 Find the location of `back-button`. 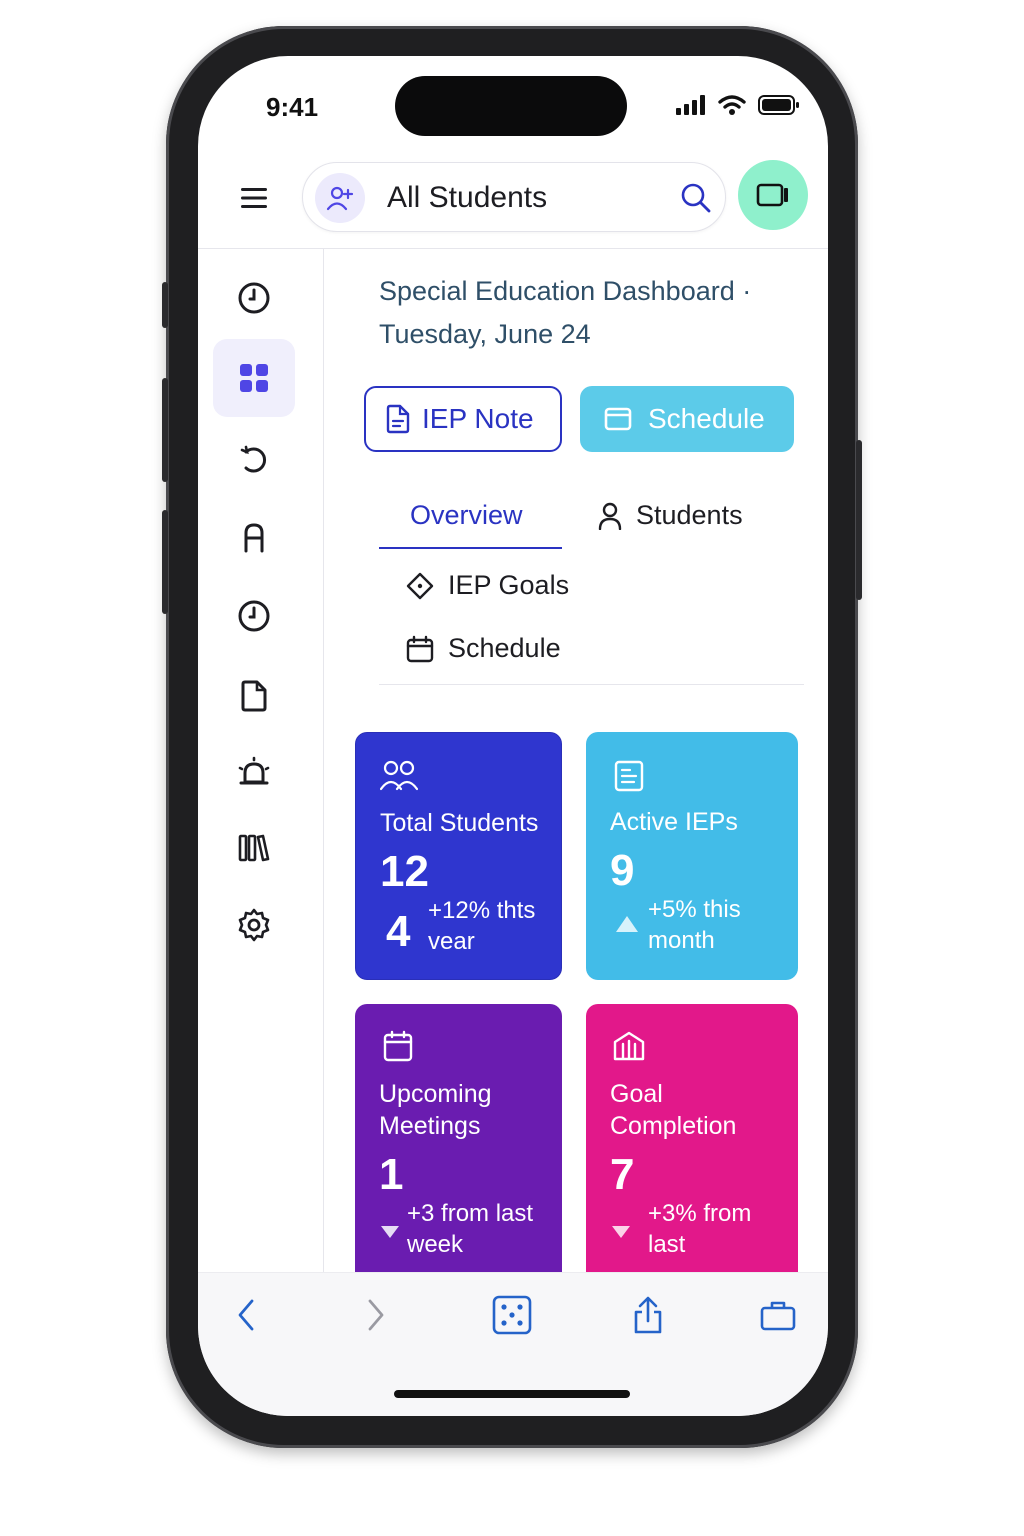

back-button is located at coordinates (246, 1315).